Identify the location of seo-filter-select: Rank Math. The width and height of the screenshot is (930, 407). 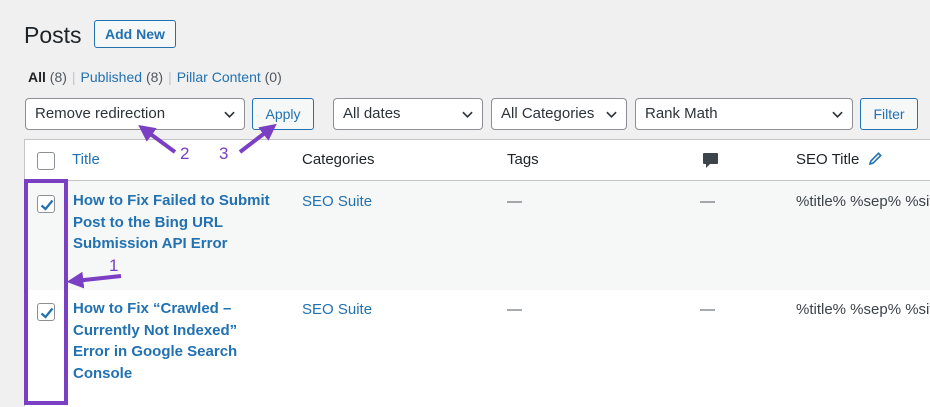
(744, 114).